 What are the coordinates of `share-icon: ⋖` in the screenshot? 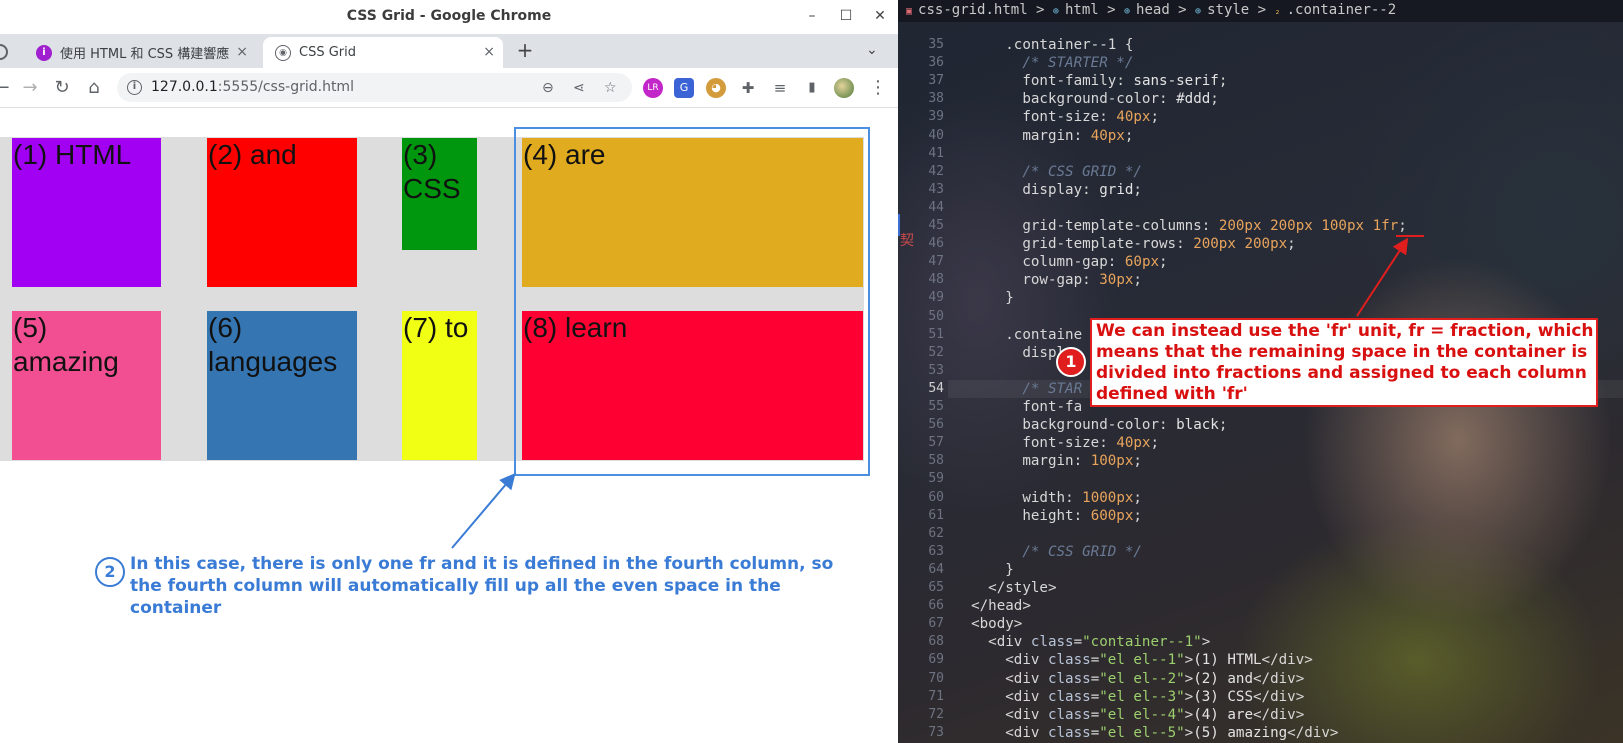 It's located at (579, 88).